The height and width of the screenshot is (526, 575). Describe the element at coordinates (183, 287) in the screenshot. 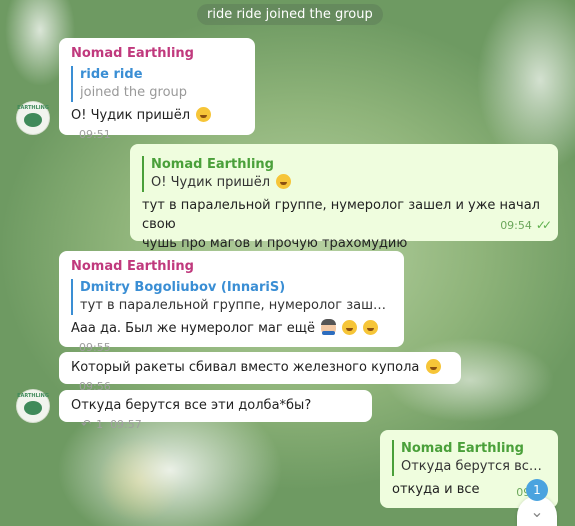

I see `reply-sender: Dmitry Bogoliubov (InnariS)` at that location.